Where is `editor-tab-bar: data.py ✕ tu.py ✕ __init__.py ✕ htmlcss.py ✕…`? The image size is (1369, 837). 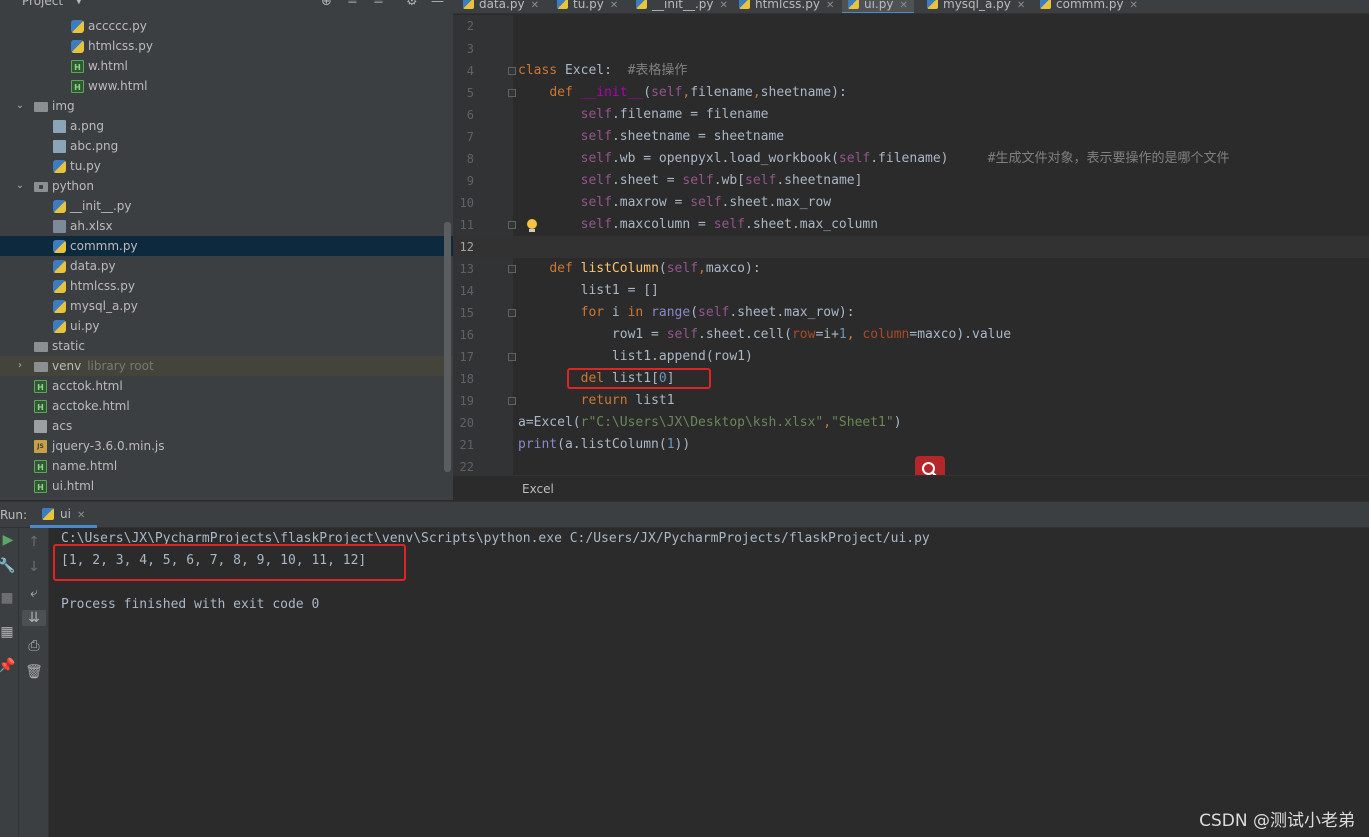
editor-tab-bar: data.py ✕ tu.py ✕ __init__.py ✕ htmlcss.py ✕… is located at coordinates (911, 7).